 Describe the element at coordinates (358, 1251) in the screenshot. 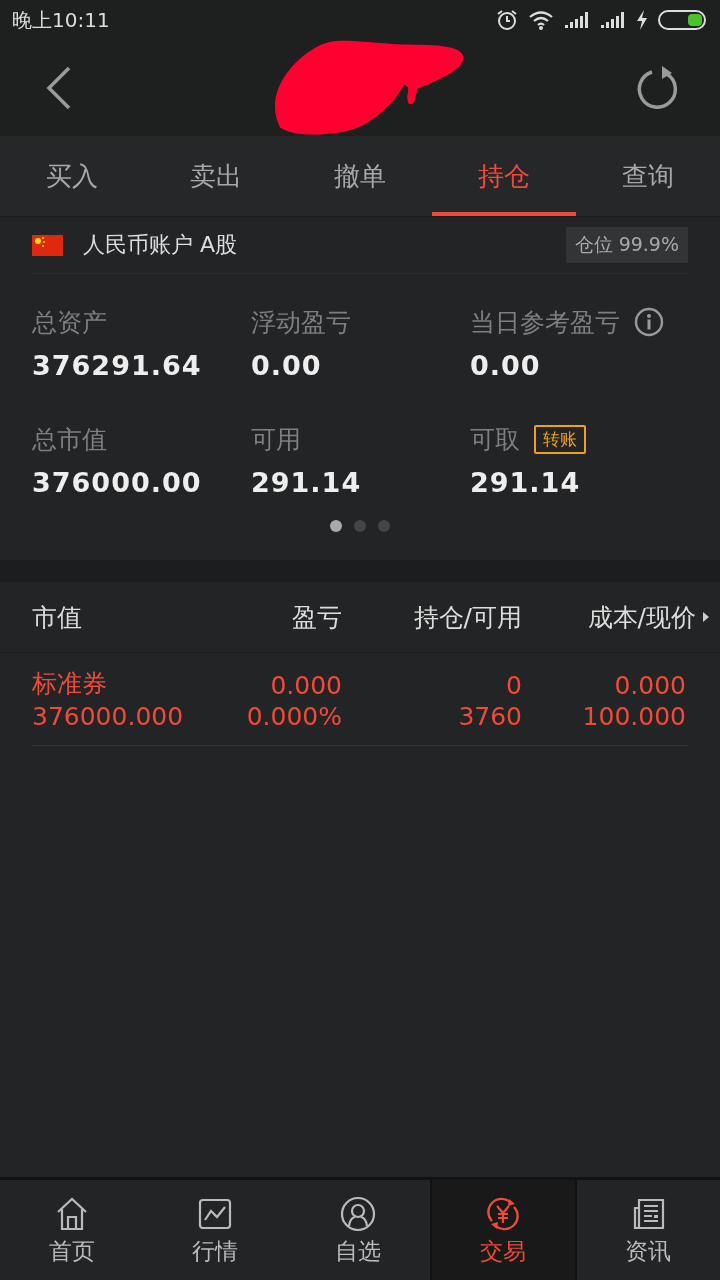

I see `nav-label: 自选` at that location.